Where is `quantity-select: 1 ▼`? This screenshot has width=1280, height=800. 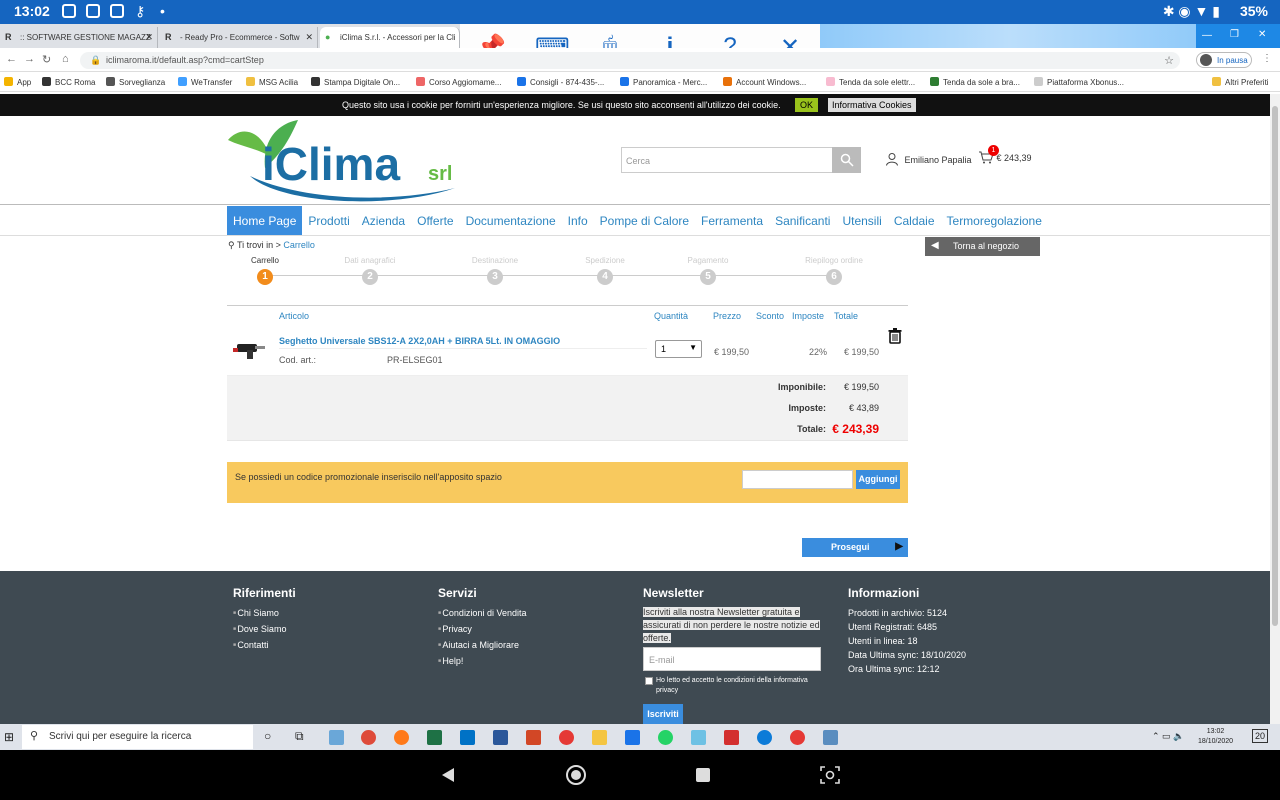 quantity-select: 1 ▼ is located at coordinates (678, 349).